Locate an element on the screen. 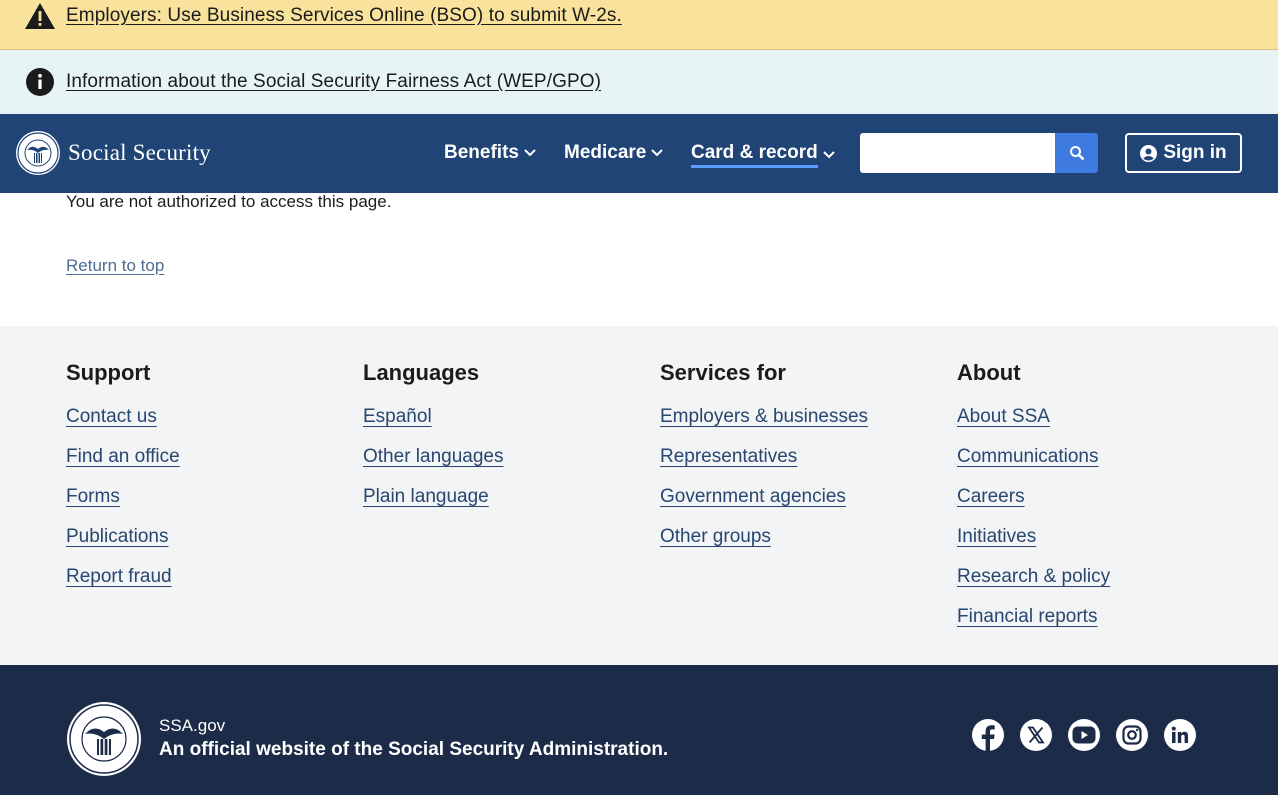 The width and height of the screenshot is (1278, 795). sign-in-button: Sign in is located at coordinates (1183, 153).